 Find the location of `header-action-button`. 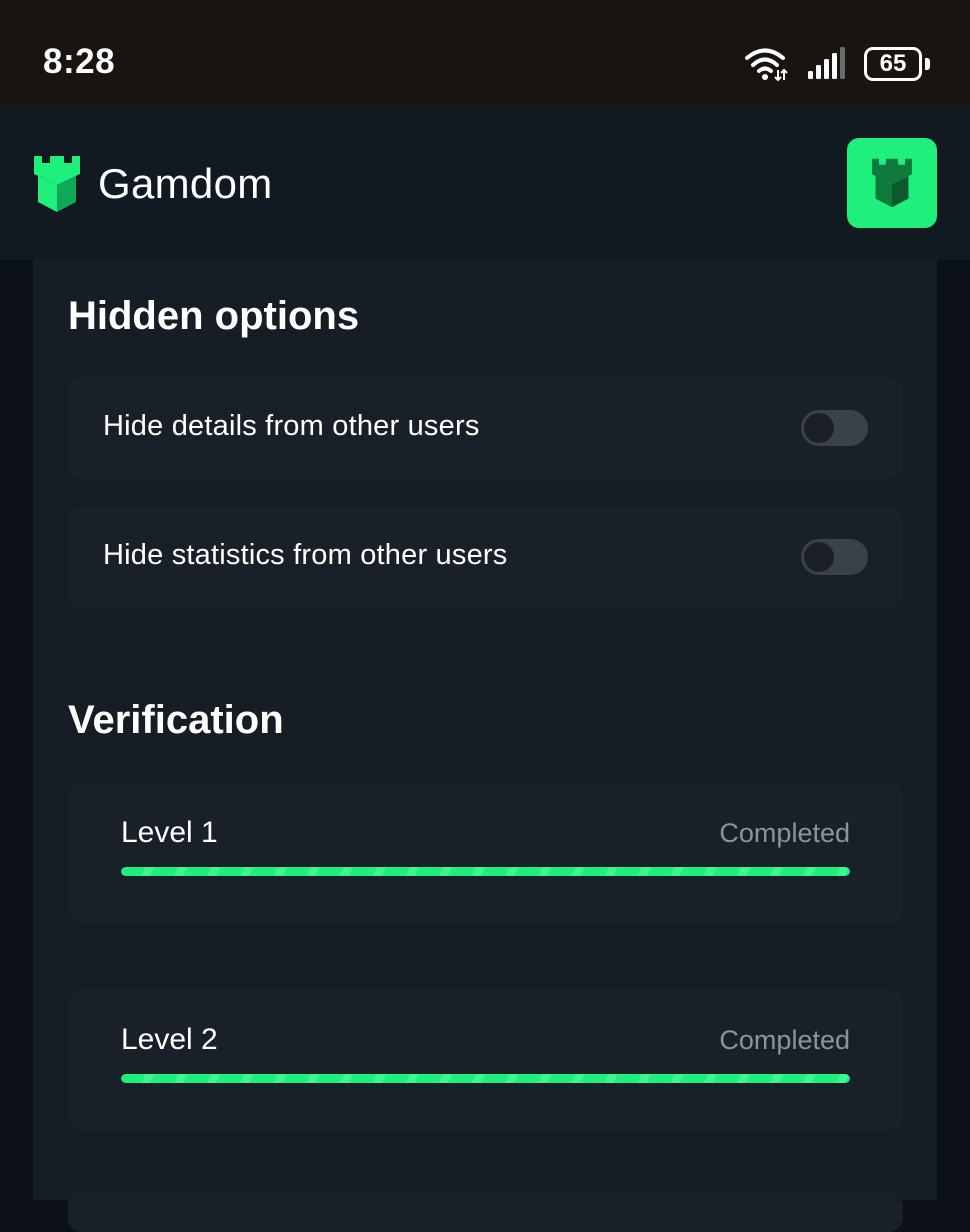

header-action-button is located at coordinates (892, 183).